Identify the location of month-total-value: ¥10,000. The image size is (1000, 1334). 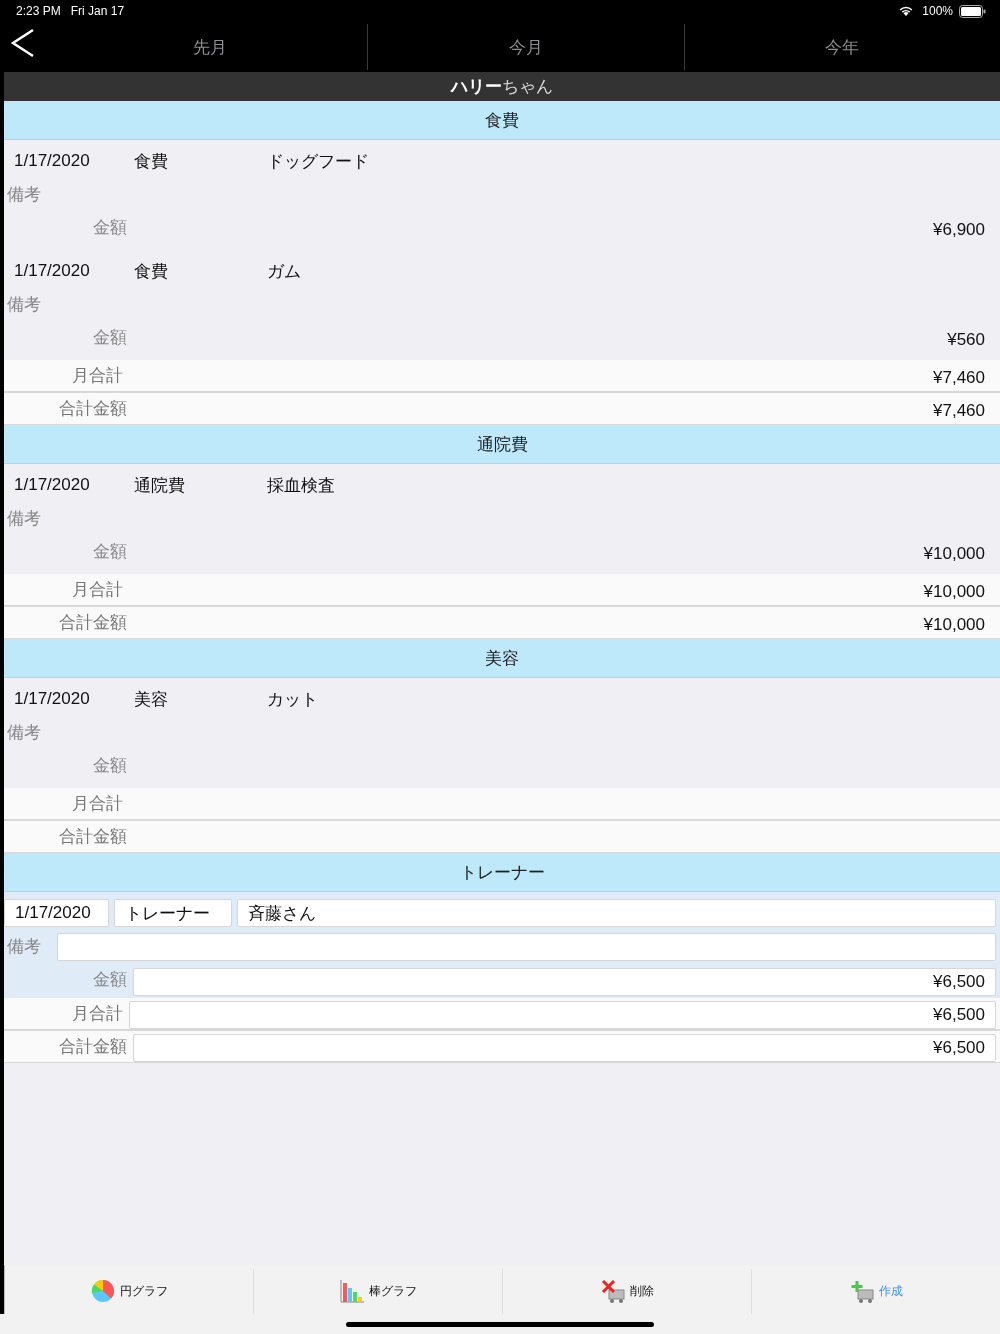
(954, 592).